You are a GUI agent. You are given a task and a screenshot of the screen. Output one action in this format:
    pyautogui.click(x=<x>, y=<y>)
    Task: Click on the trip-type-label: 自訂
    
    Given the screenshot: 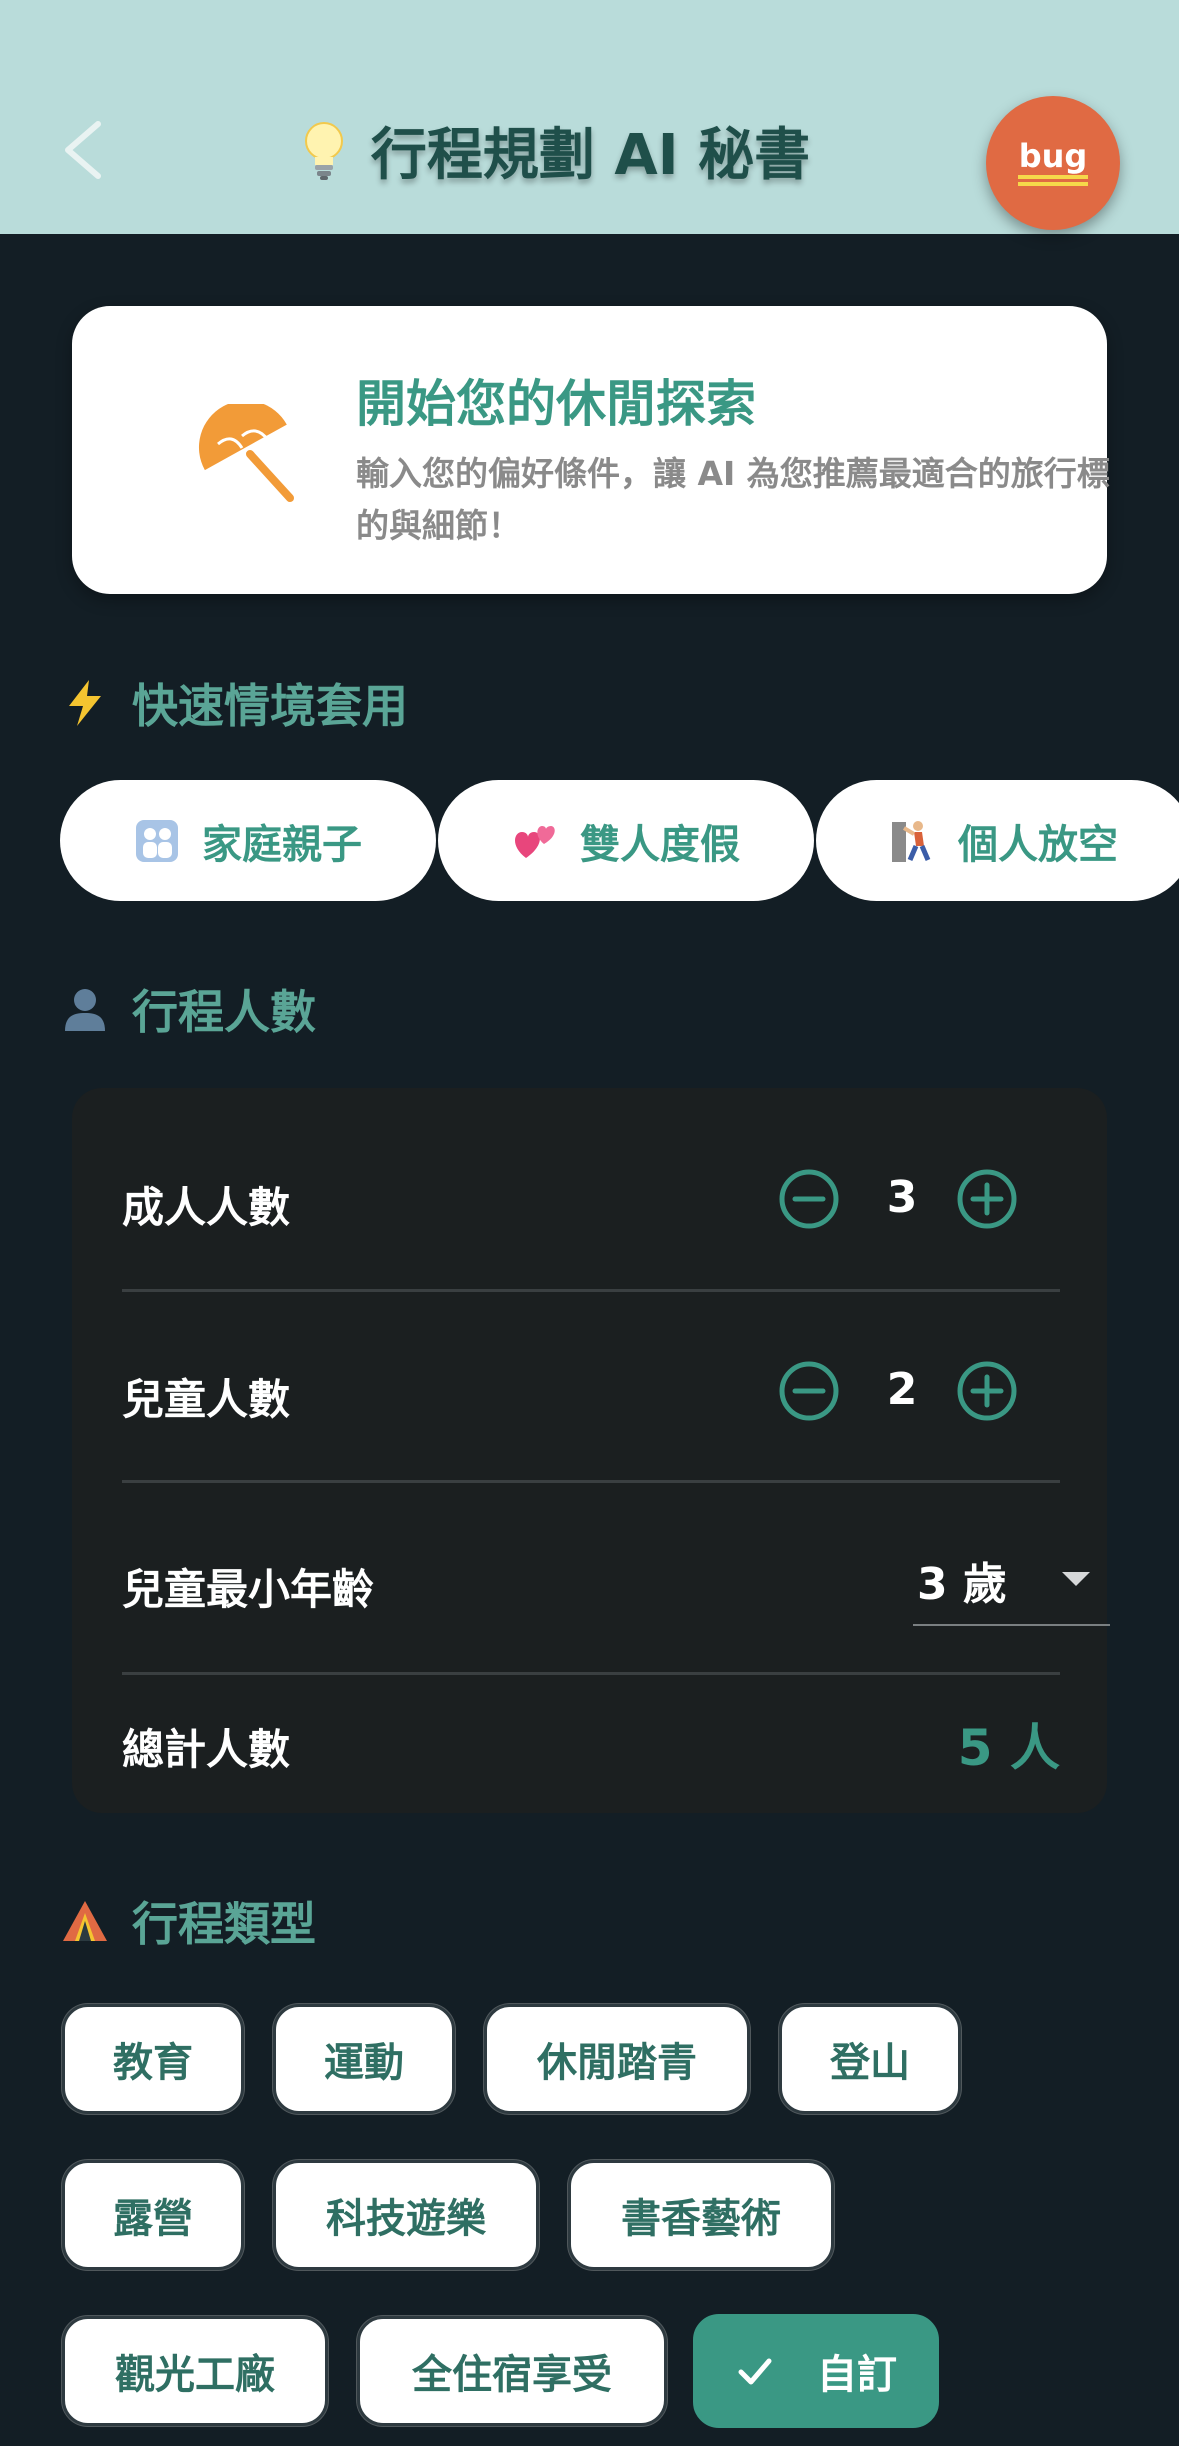 What is the action you would take?
    pyautogui.click(x=857, y=2375)
    